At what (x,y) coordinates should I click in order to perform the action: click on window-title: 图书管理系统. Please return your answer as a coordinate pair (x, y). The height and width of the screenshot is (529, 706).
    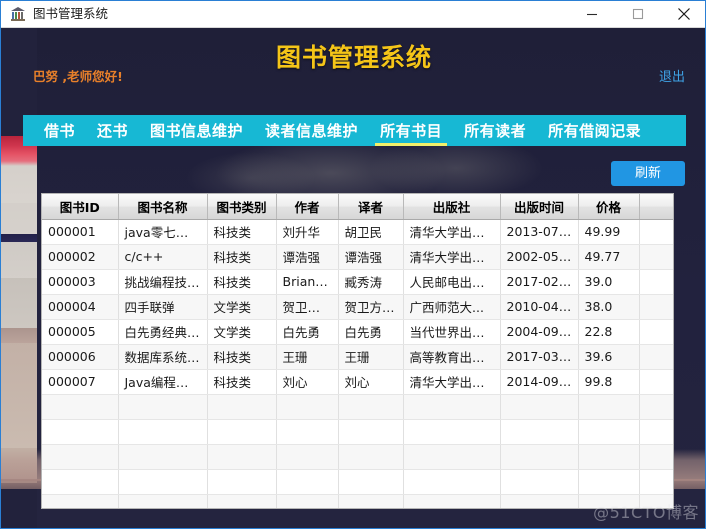
    Looking at the image, I should click on (71, 13).